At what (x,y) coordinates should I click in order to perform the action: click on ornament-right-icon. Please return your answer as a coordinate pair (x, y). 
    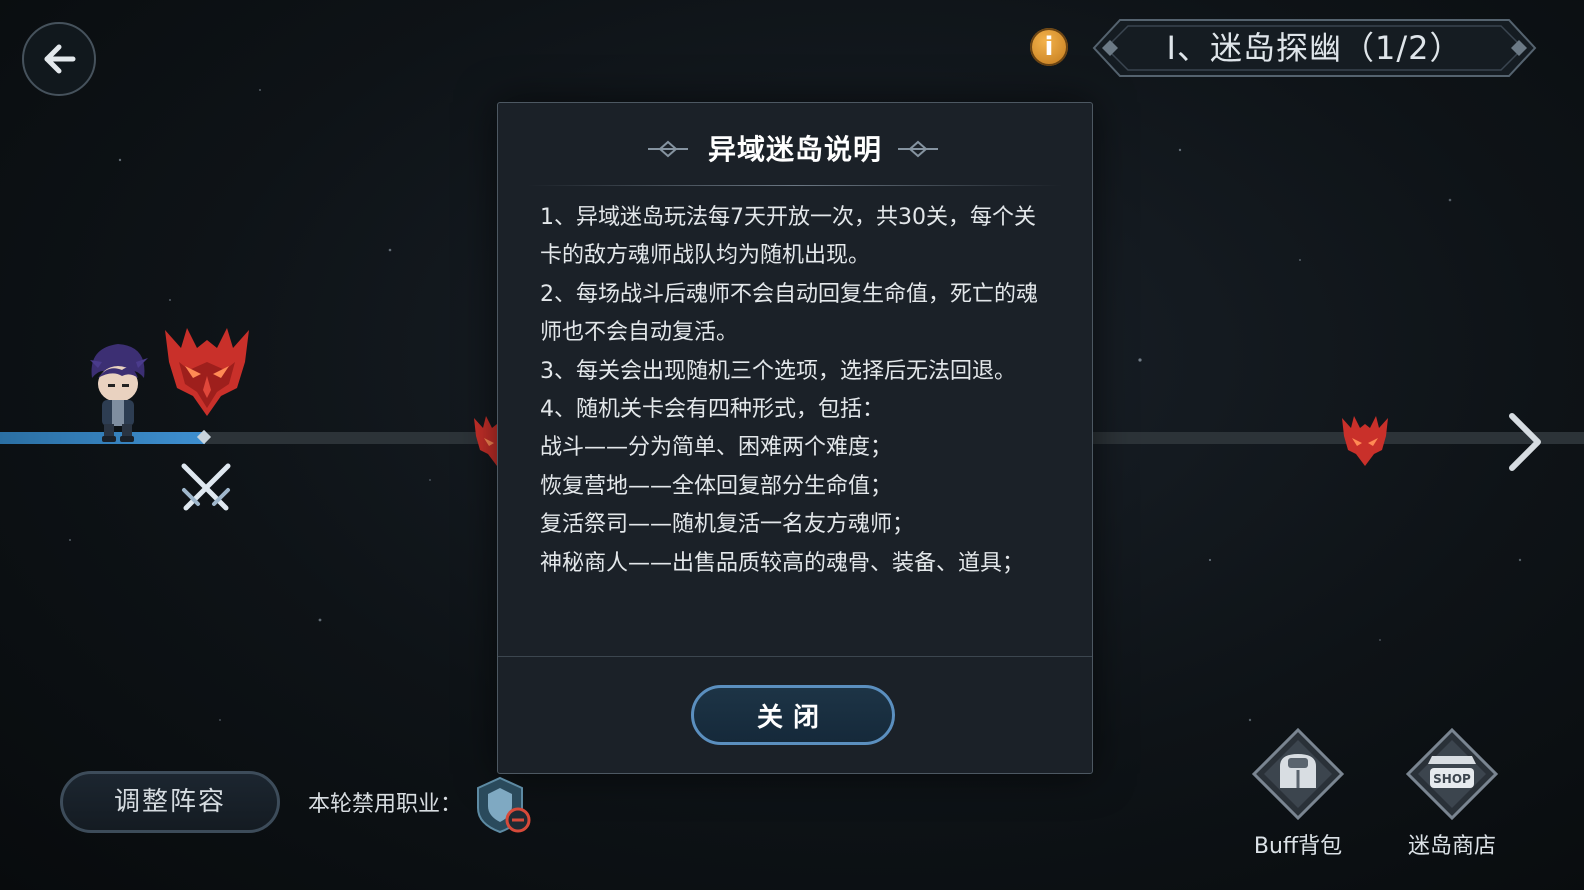
    Looking at the image, I should click on (918, 149).